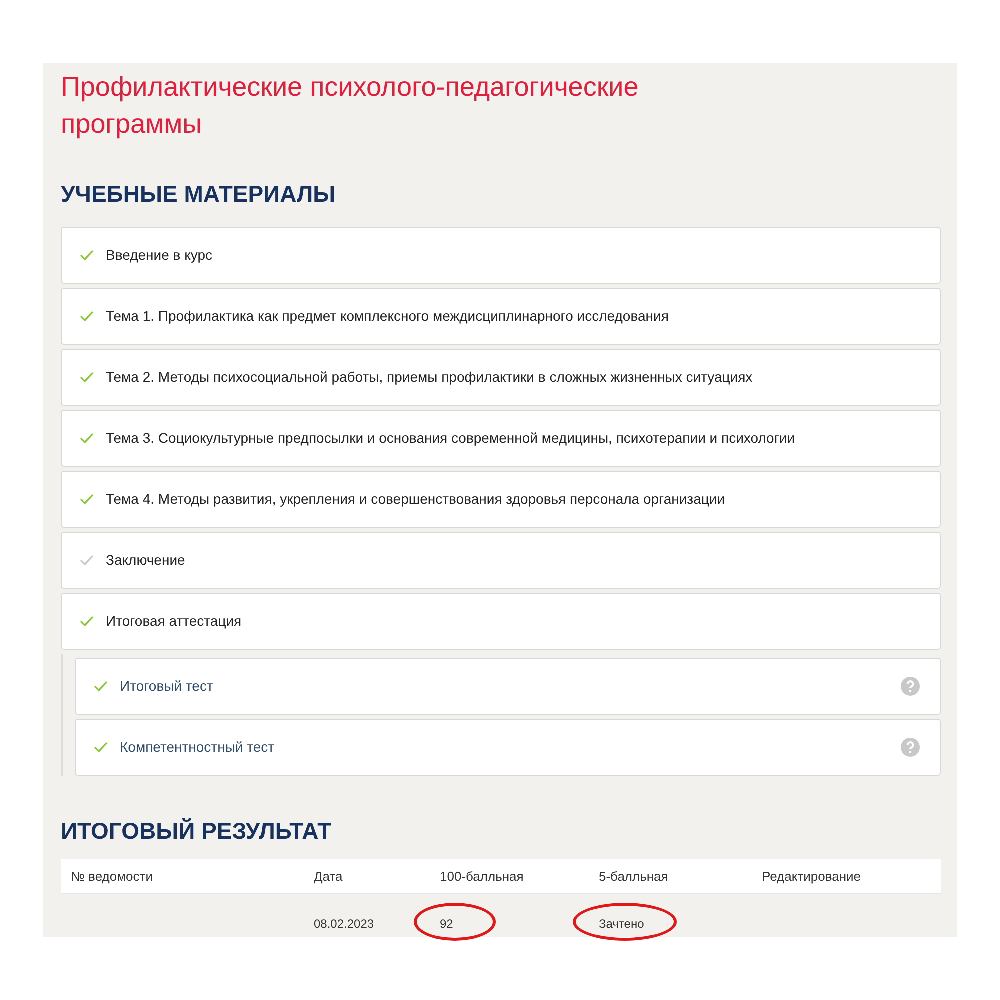 This screenshot has height=1000, width=1000. What do you see at coordinates (350, 106) in the screenshot?
I see `course-title: Профилактические психолого-педагогические программы` at bounding box center [350, 106].